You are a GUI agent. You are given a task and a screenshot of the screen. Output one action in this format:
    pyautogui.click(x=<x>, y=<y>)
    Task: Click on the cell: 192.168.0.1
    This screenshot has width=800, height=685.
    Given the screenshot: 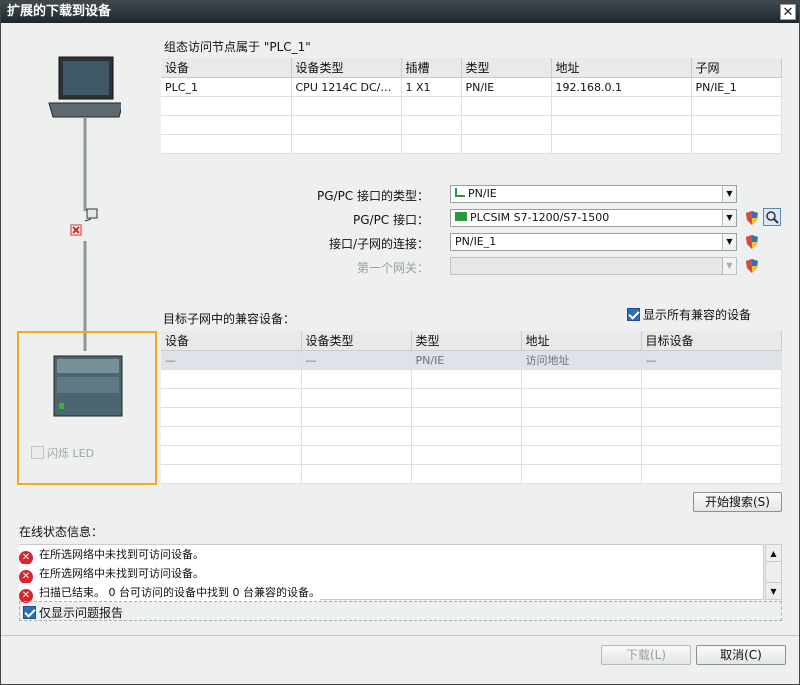 What is the action you would take?
    pyautogui.click(x=621, y=87)
    